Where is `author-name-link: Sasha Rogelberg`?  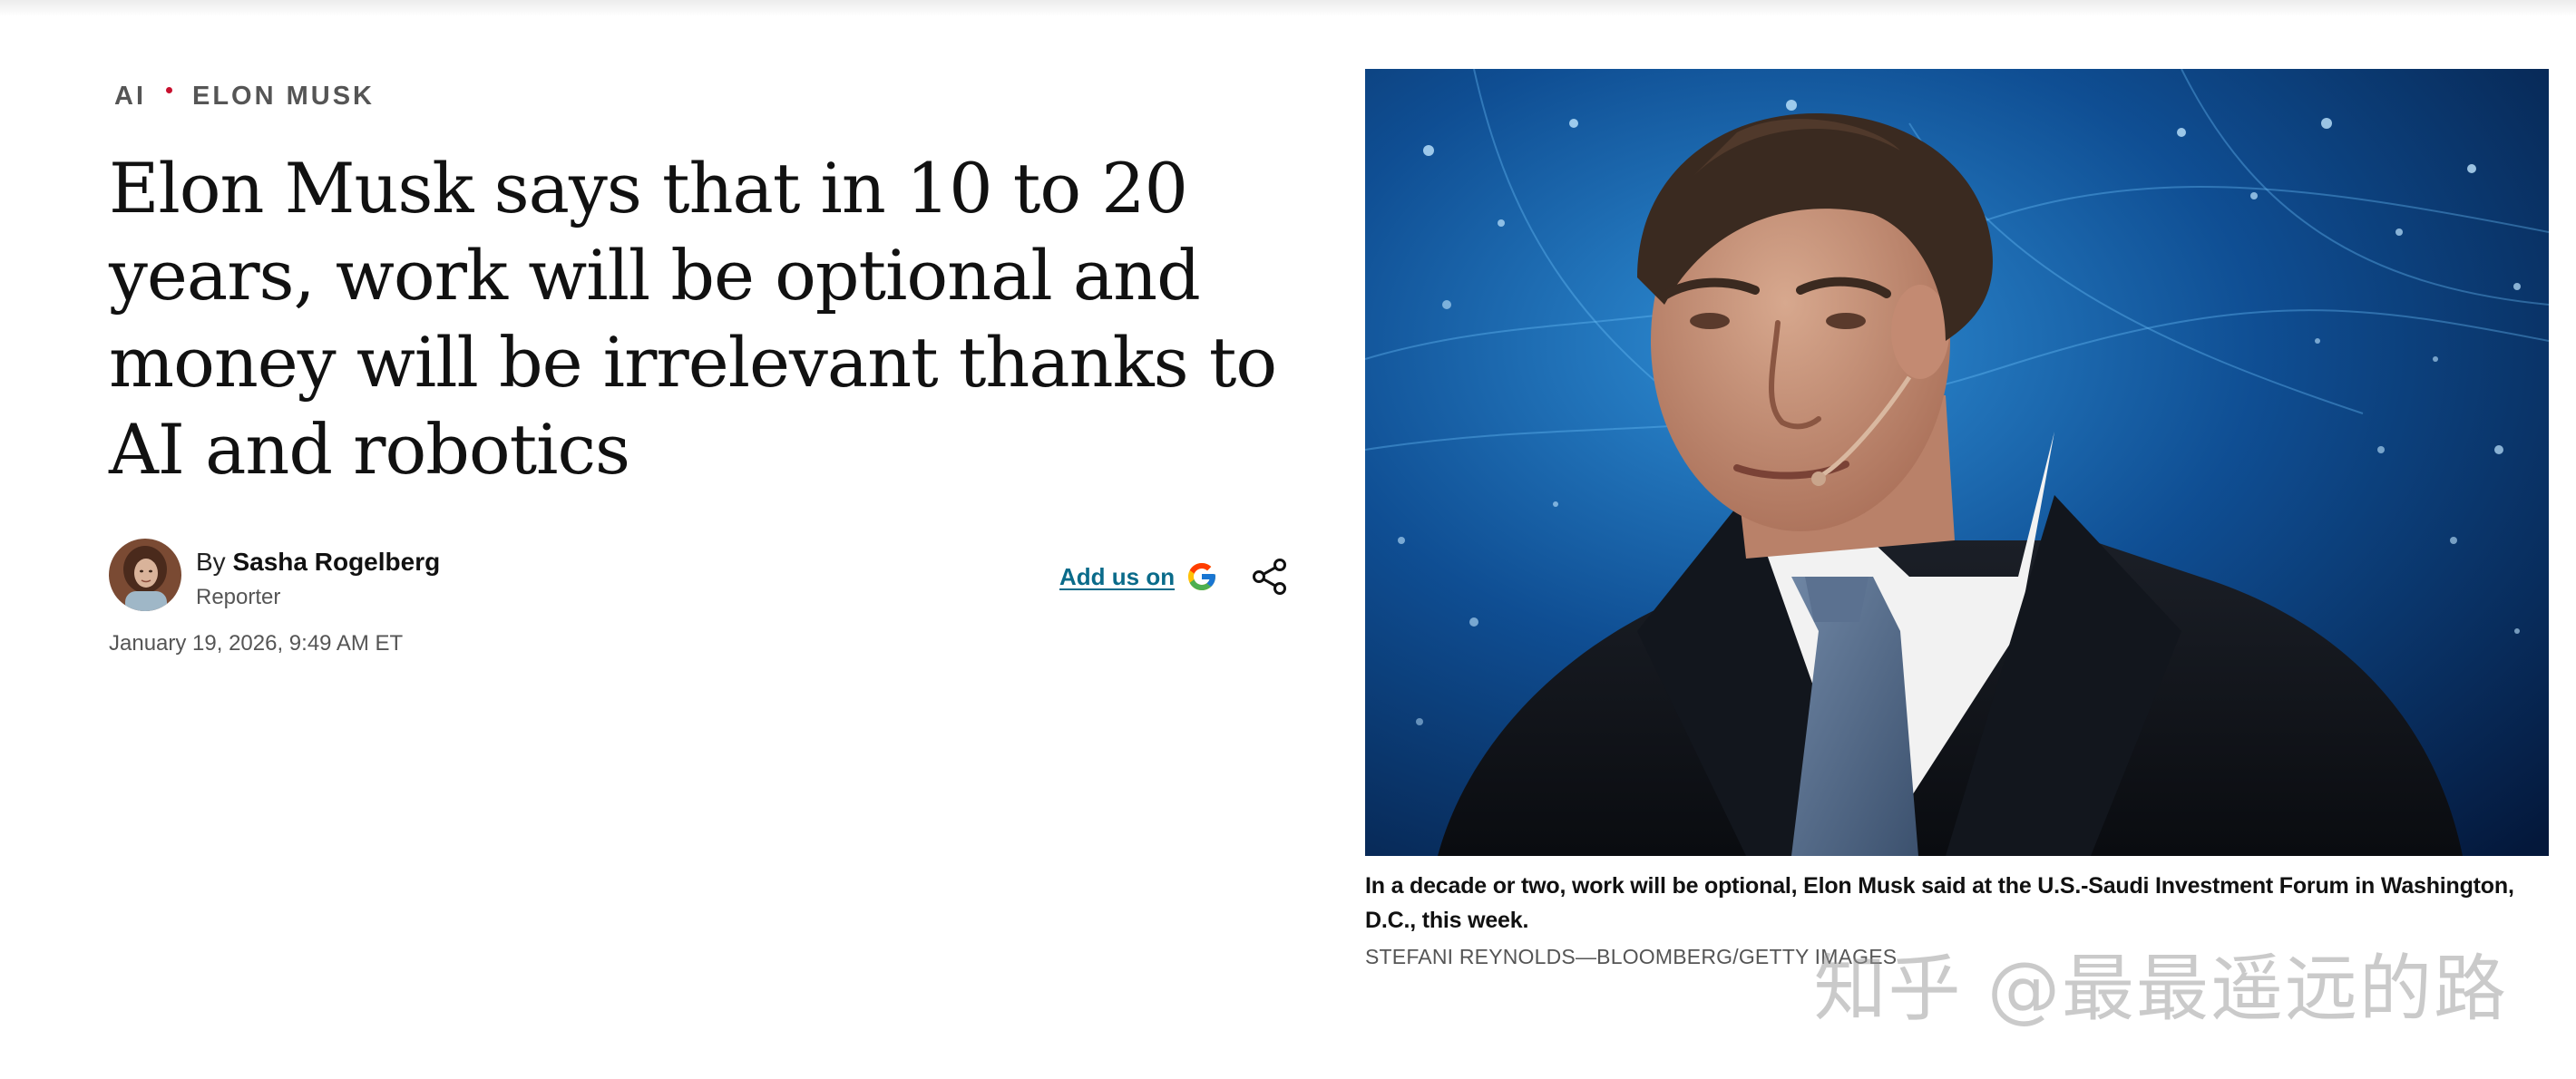
author-name-link: Sasha Rogelberg is located at coordinates (336, 562).